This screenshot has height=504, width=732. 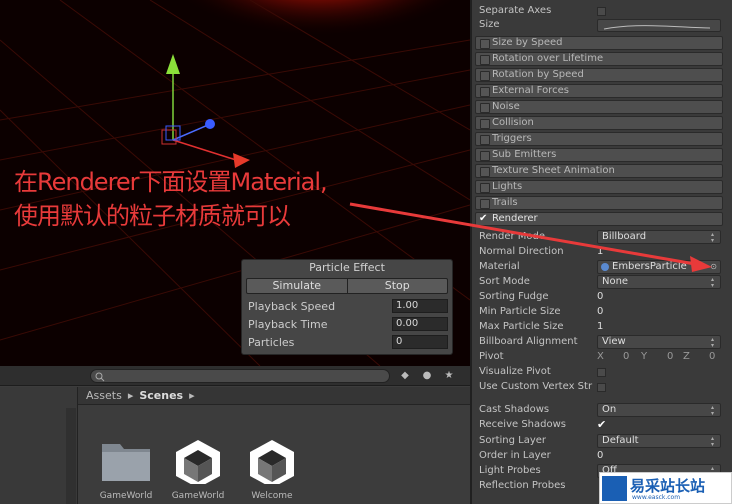 What do you see at coordinates (515, 10) in the screenshot?
I see `separate-axes-label: Separate Axes` at bounding box center [515, 10].